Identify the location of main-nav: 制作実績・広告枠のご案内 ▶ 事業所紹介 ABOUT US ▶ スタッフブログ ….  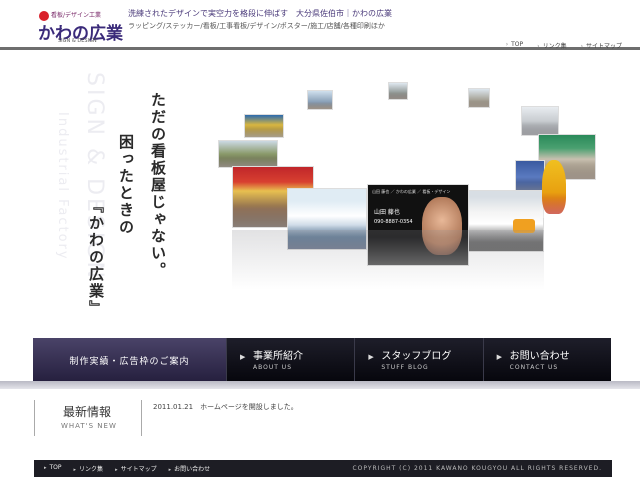
(322, 360).